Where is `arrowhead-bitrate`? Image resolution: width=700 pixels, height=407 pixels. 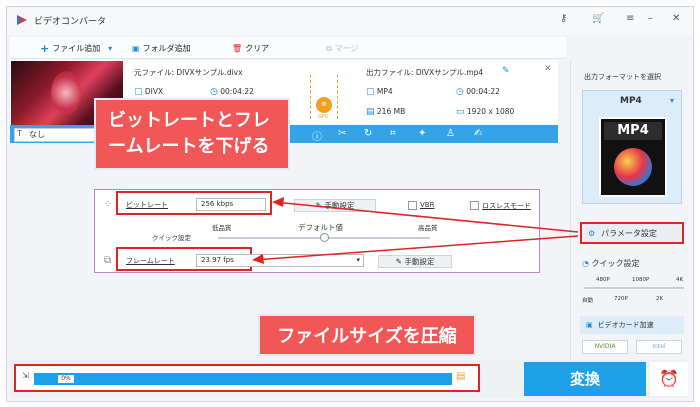 arrowhead-bitrate is located at coordinates (278, 202).